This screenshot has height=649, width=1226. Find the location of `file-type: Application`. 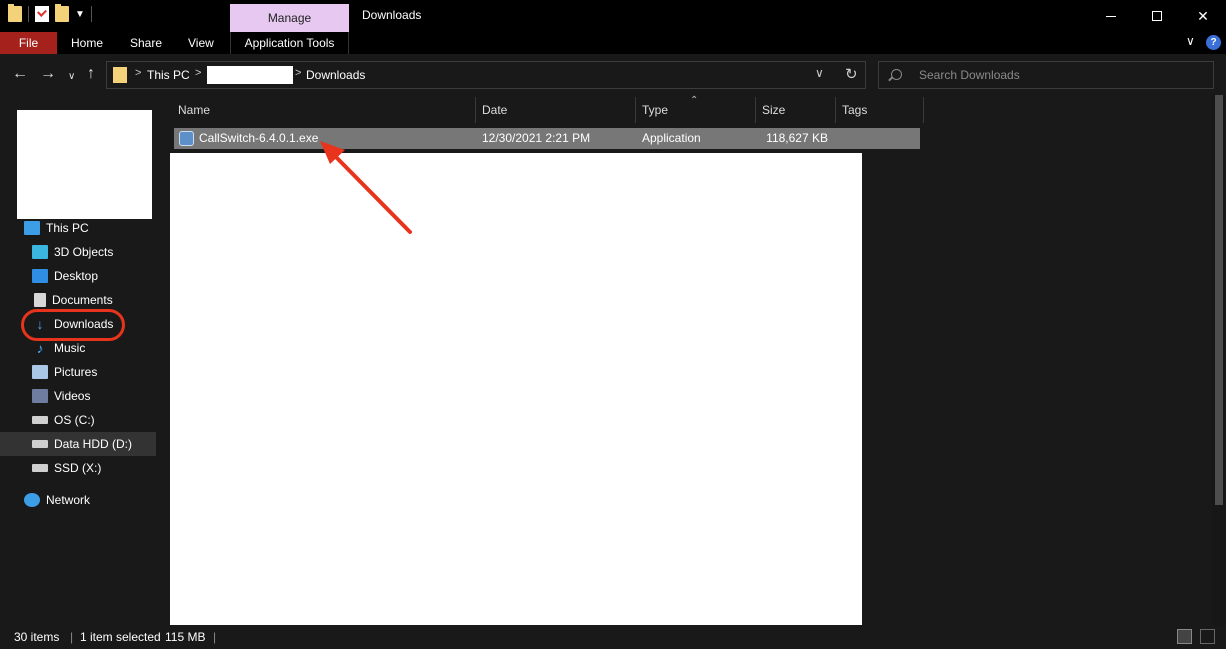

file-type: Application is located at coordinates (671, 138).